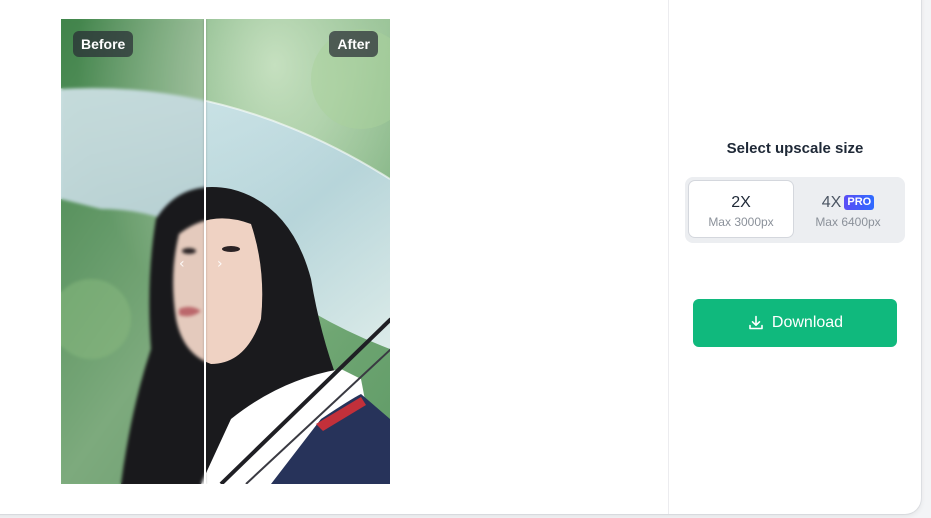  What do you see at coordinates (831, 202) in the screenshot?
I see `option-4x-label: 4X` at bounding box center [831, 202].